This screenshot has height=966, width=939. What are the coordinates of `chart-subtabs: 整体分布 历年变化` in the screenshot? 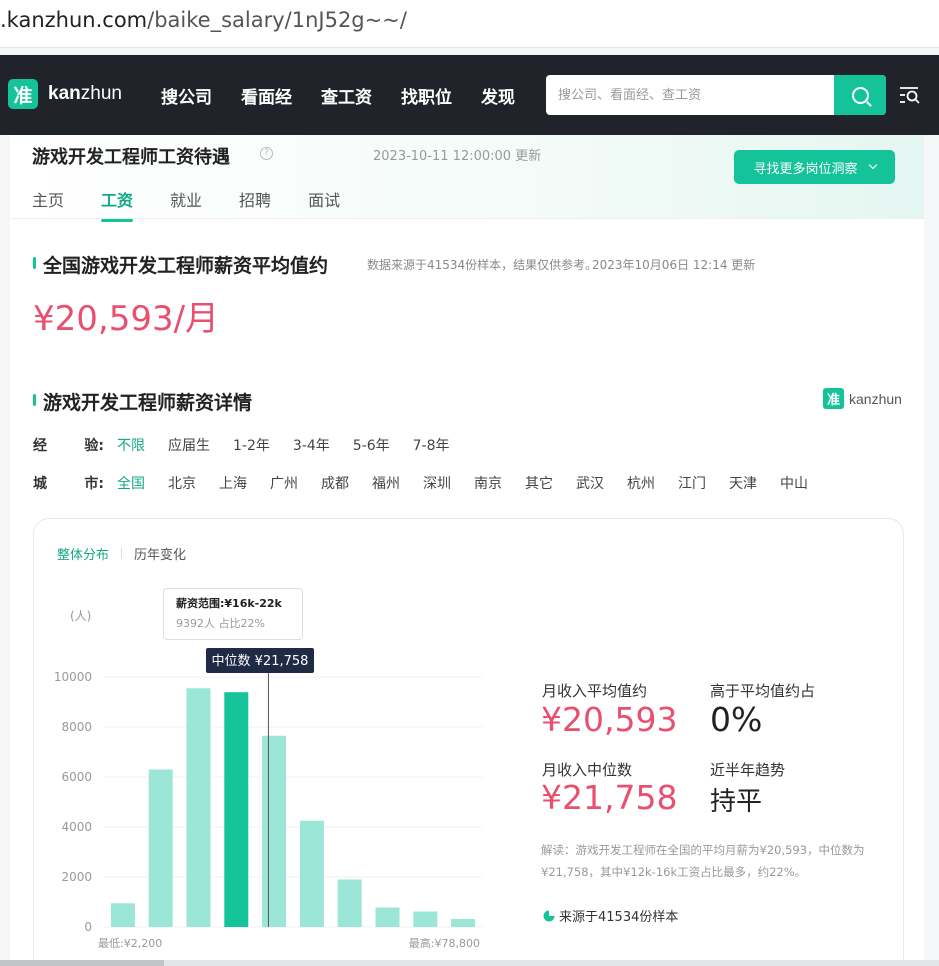 It's located at (121, 553).